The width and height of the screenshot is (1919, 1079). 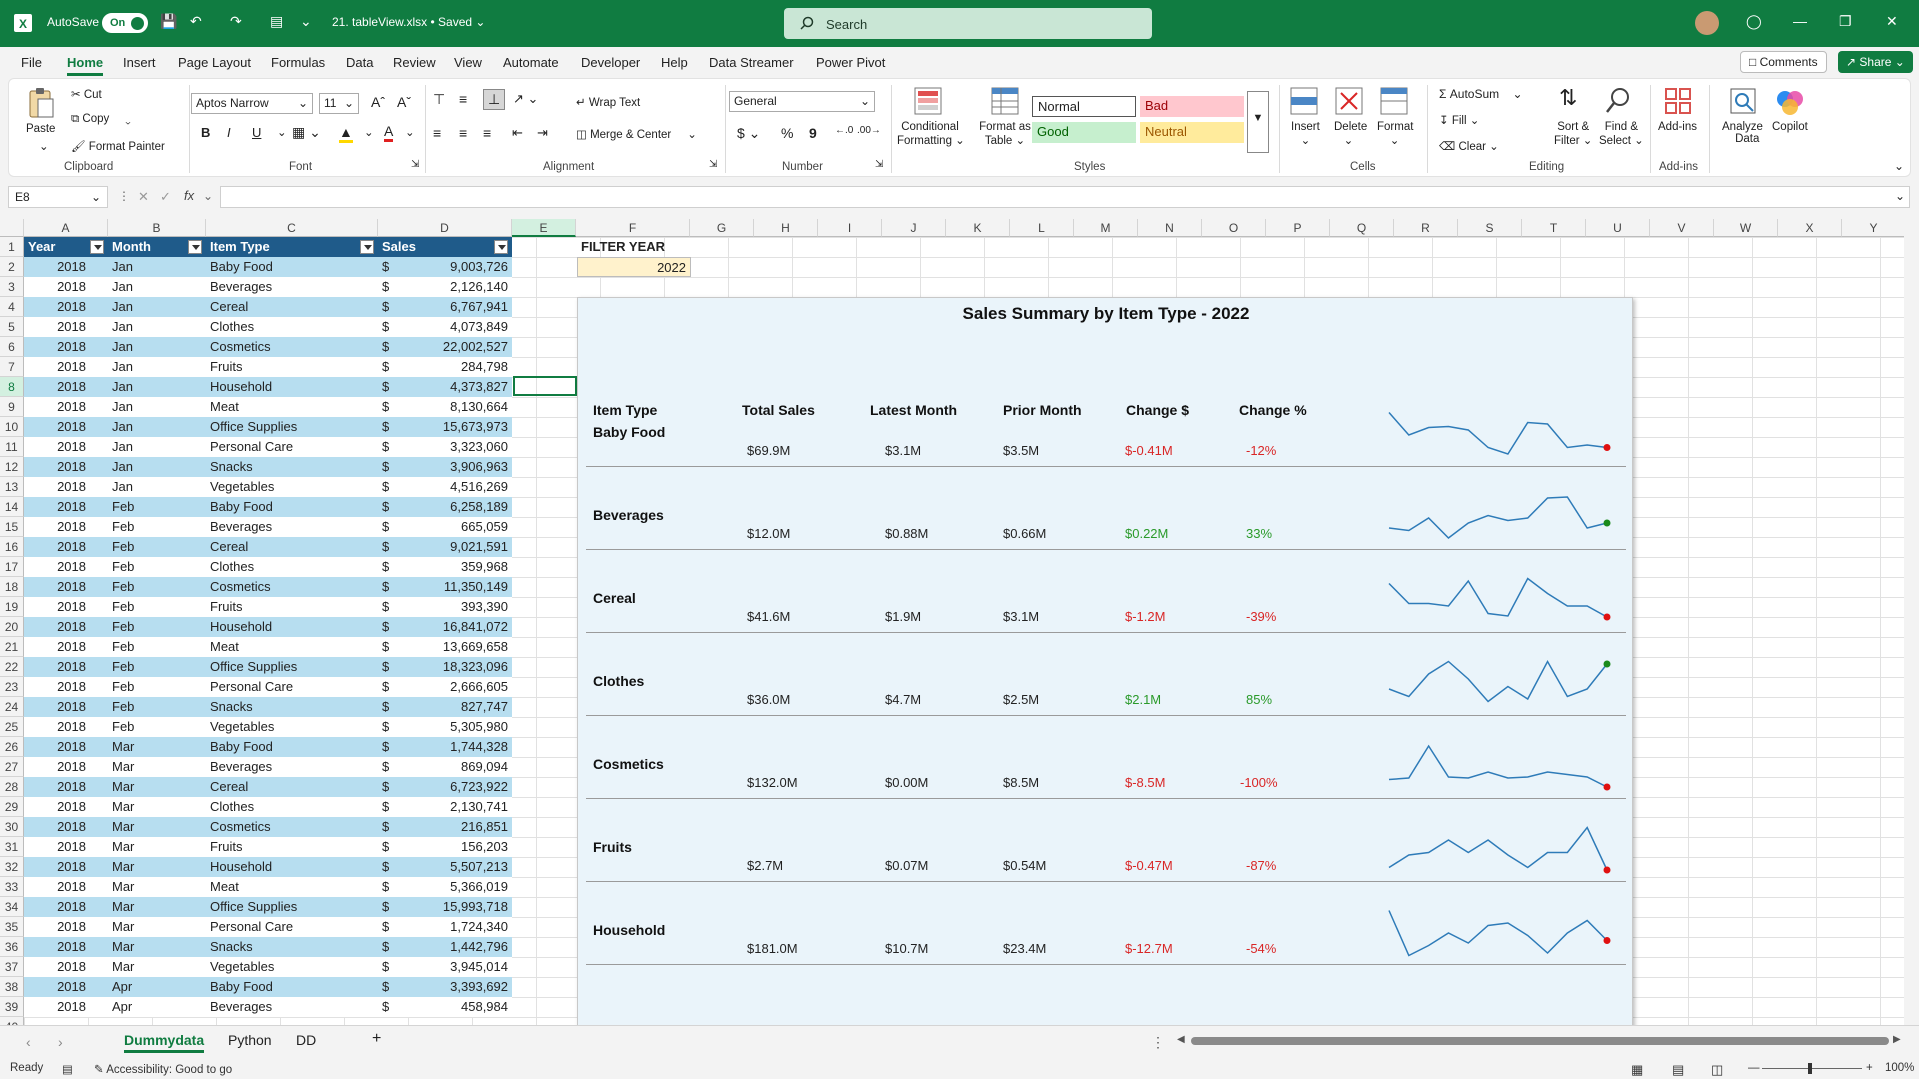 I want to click on table-cell: $1,744,328, so click(x=445, y=747).